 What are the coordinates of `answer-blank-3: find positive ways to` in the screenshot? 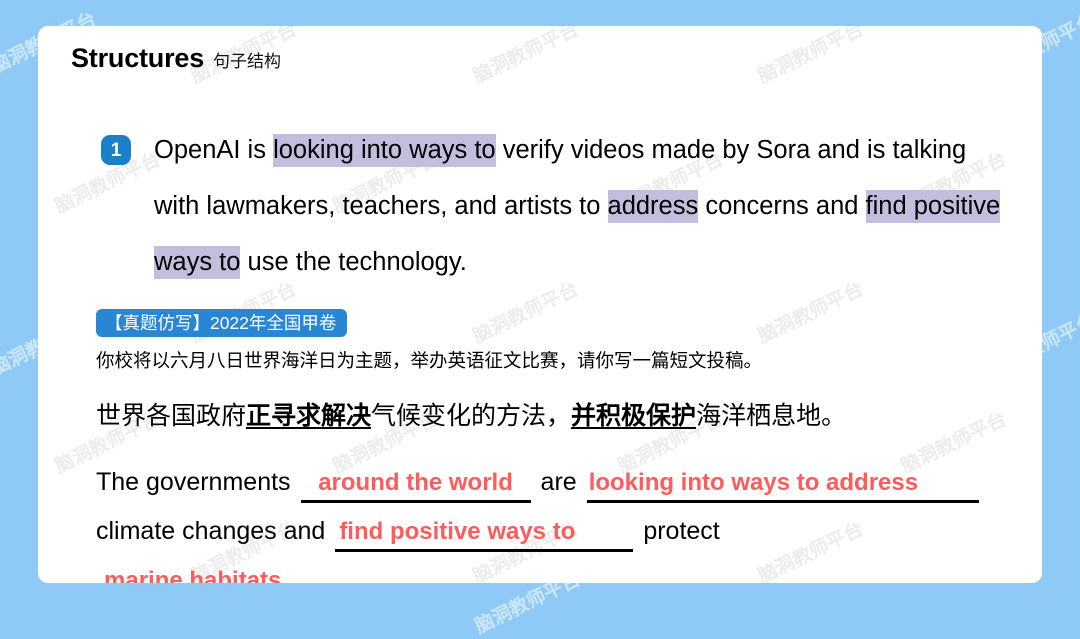 It's located at (484, 535).